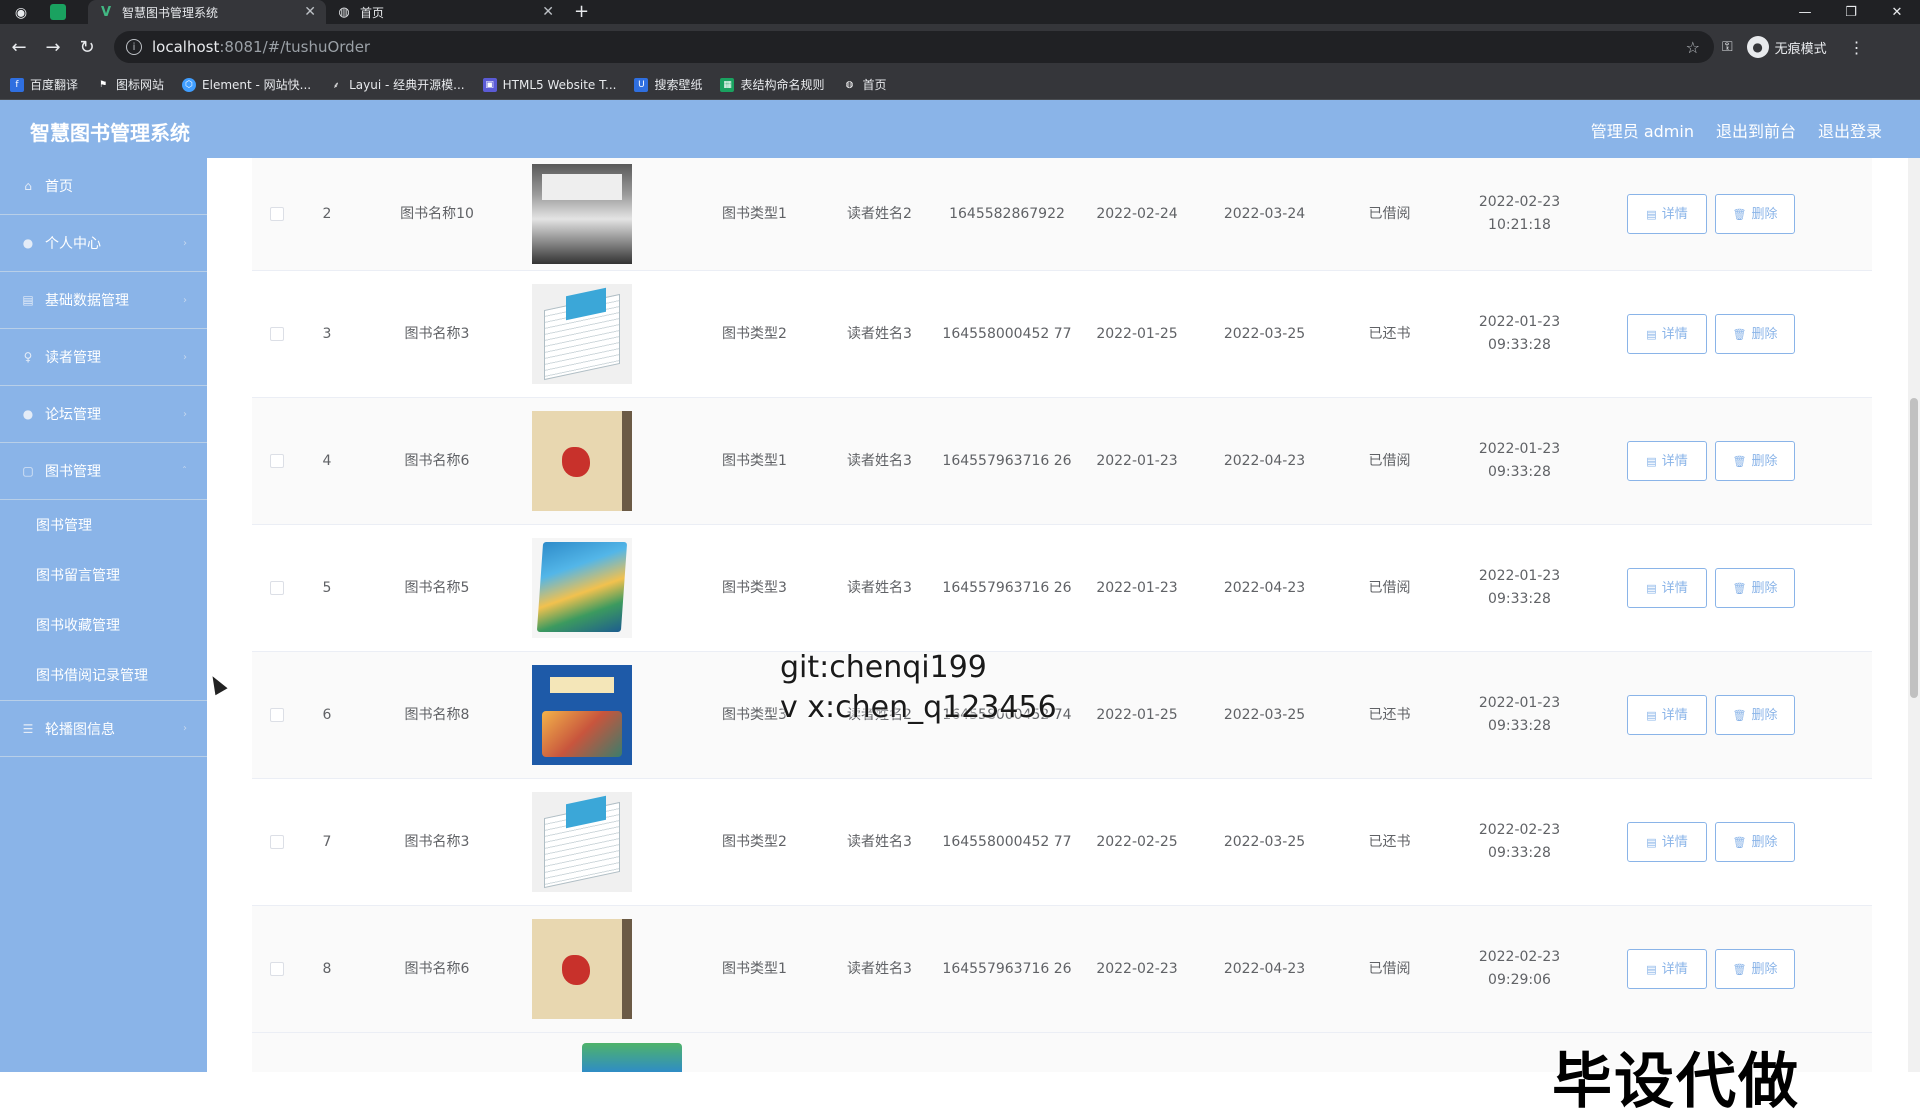  What do you see at coordinates (53, 47) in the screenshot?
I see `forward-icon: →` at bounding box center [53, 47].